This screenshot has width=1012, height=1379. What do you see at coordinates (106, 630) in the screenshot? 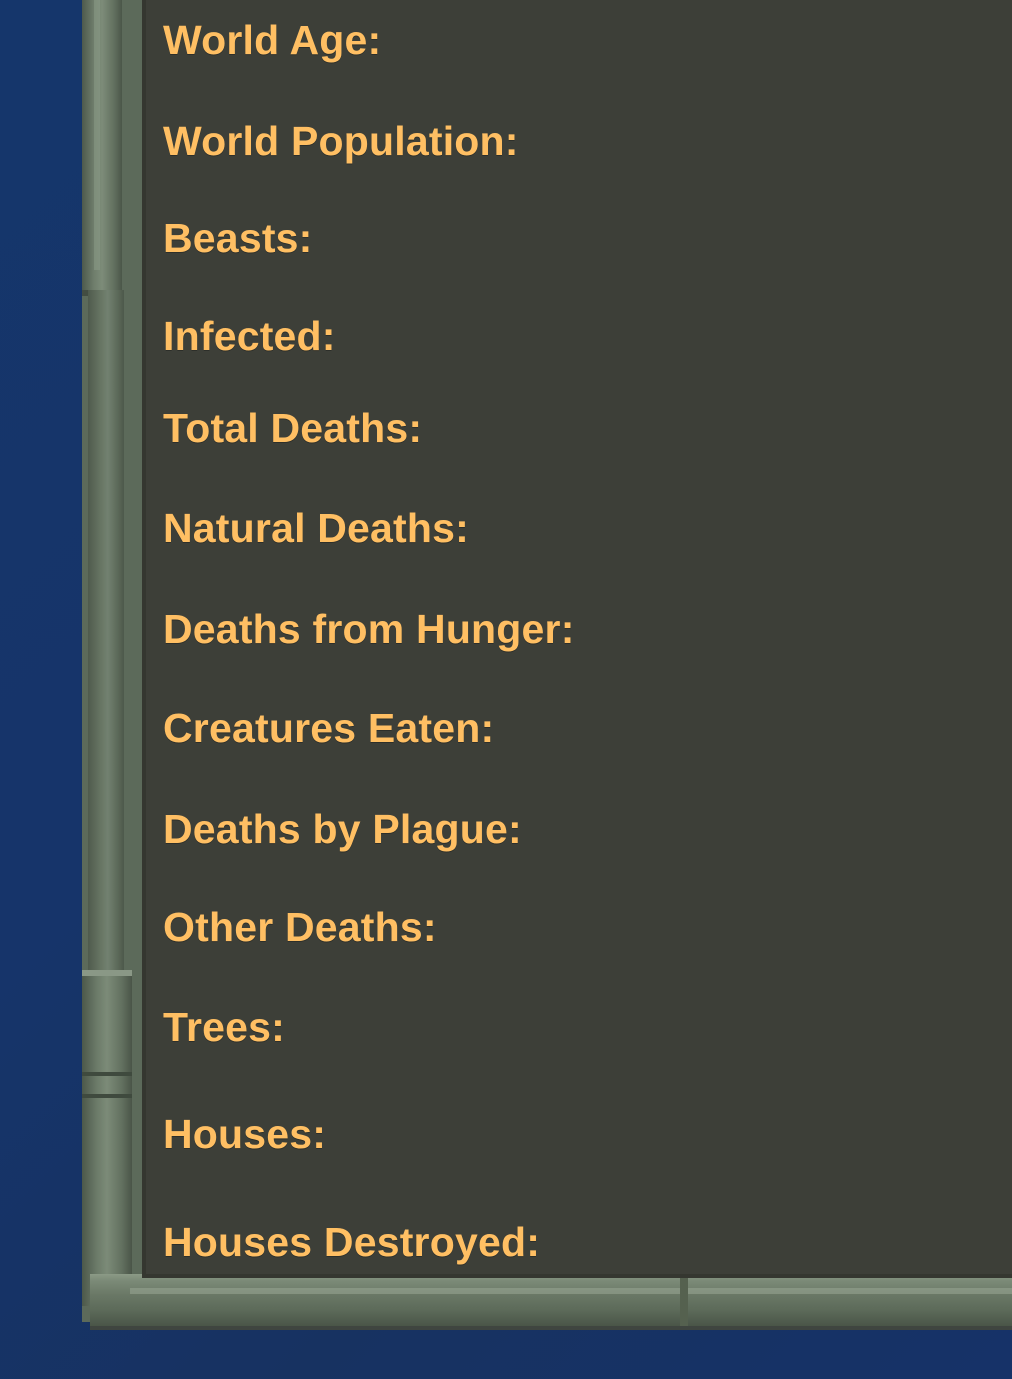
I see `frame-left-rail-middle` at bounding box center [106, 630].